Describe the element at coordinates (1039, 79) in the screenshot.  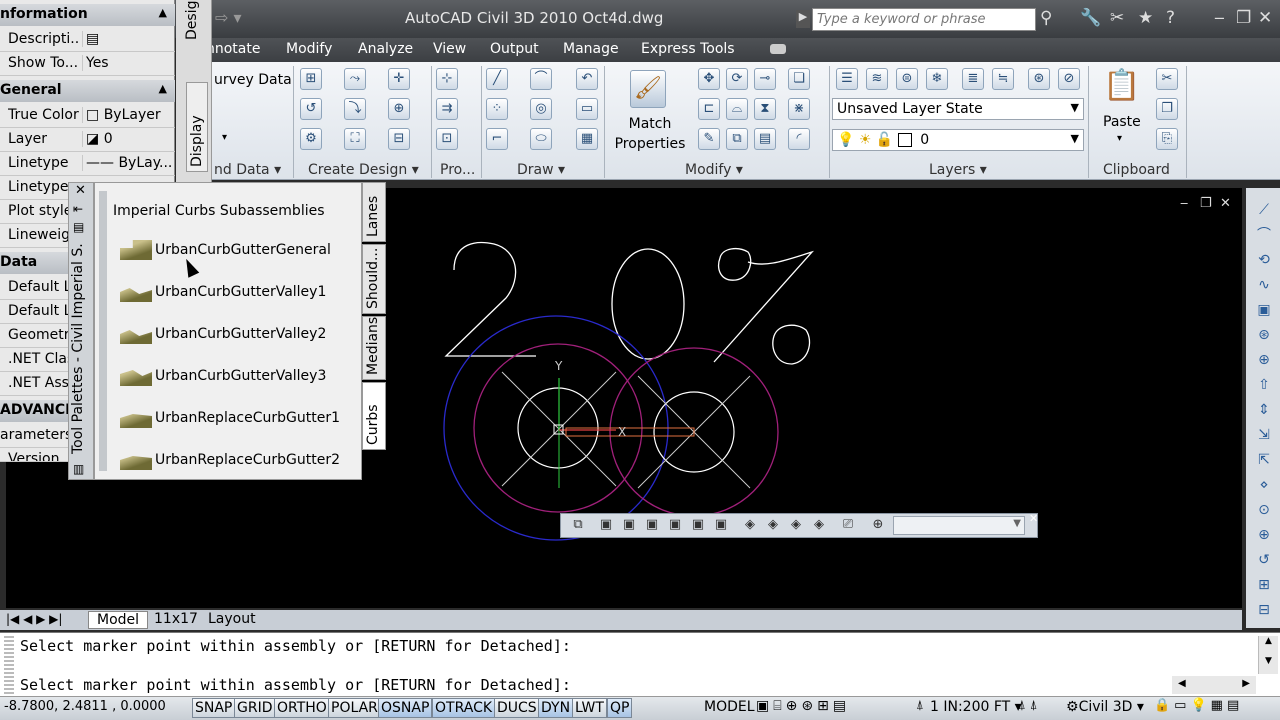
I see `layer-walk-icon: ⊛` at that location.